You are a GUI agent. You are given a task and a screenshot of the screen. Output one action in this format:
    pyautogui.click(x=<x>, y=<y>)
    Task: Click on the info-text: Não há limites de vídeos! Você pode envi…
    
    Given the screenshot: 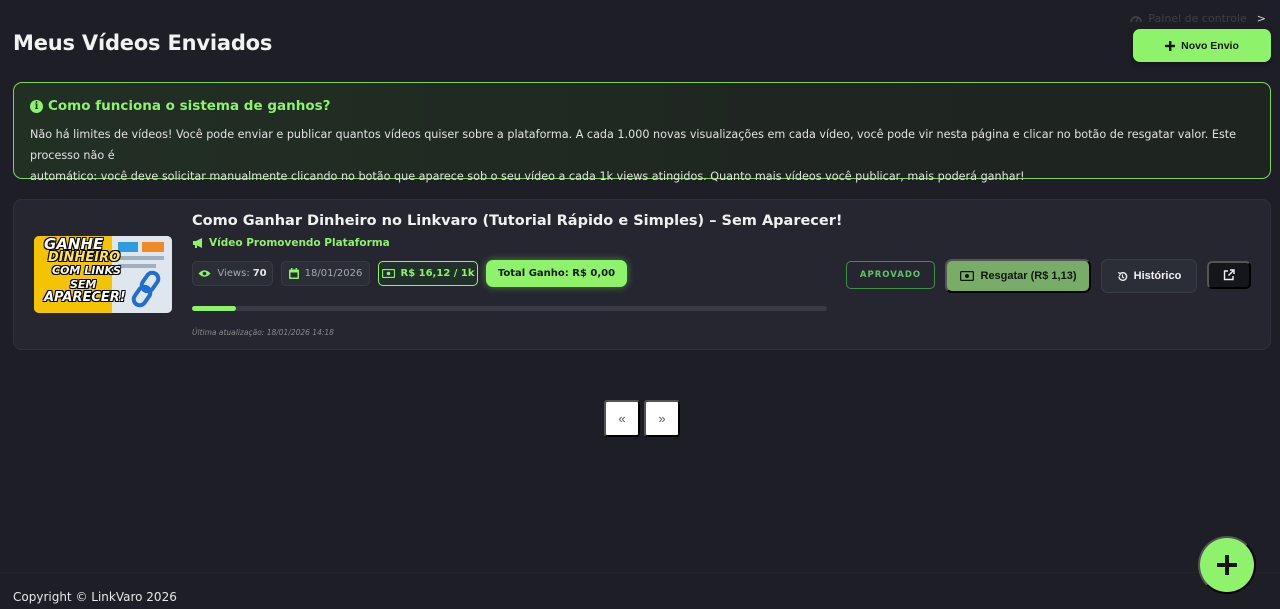 What is the action you would take?
    pyautogui.click(x=642, y=155)
    